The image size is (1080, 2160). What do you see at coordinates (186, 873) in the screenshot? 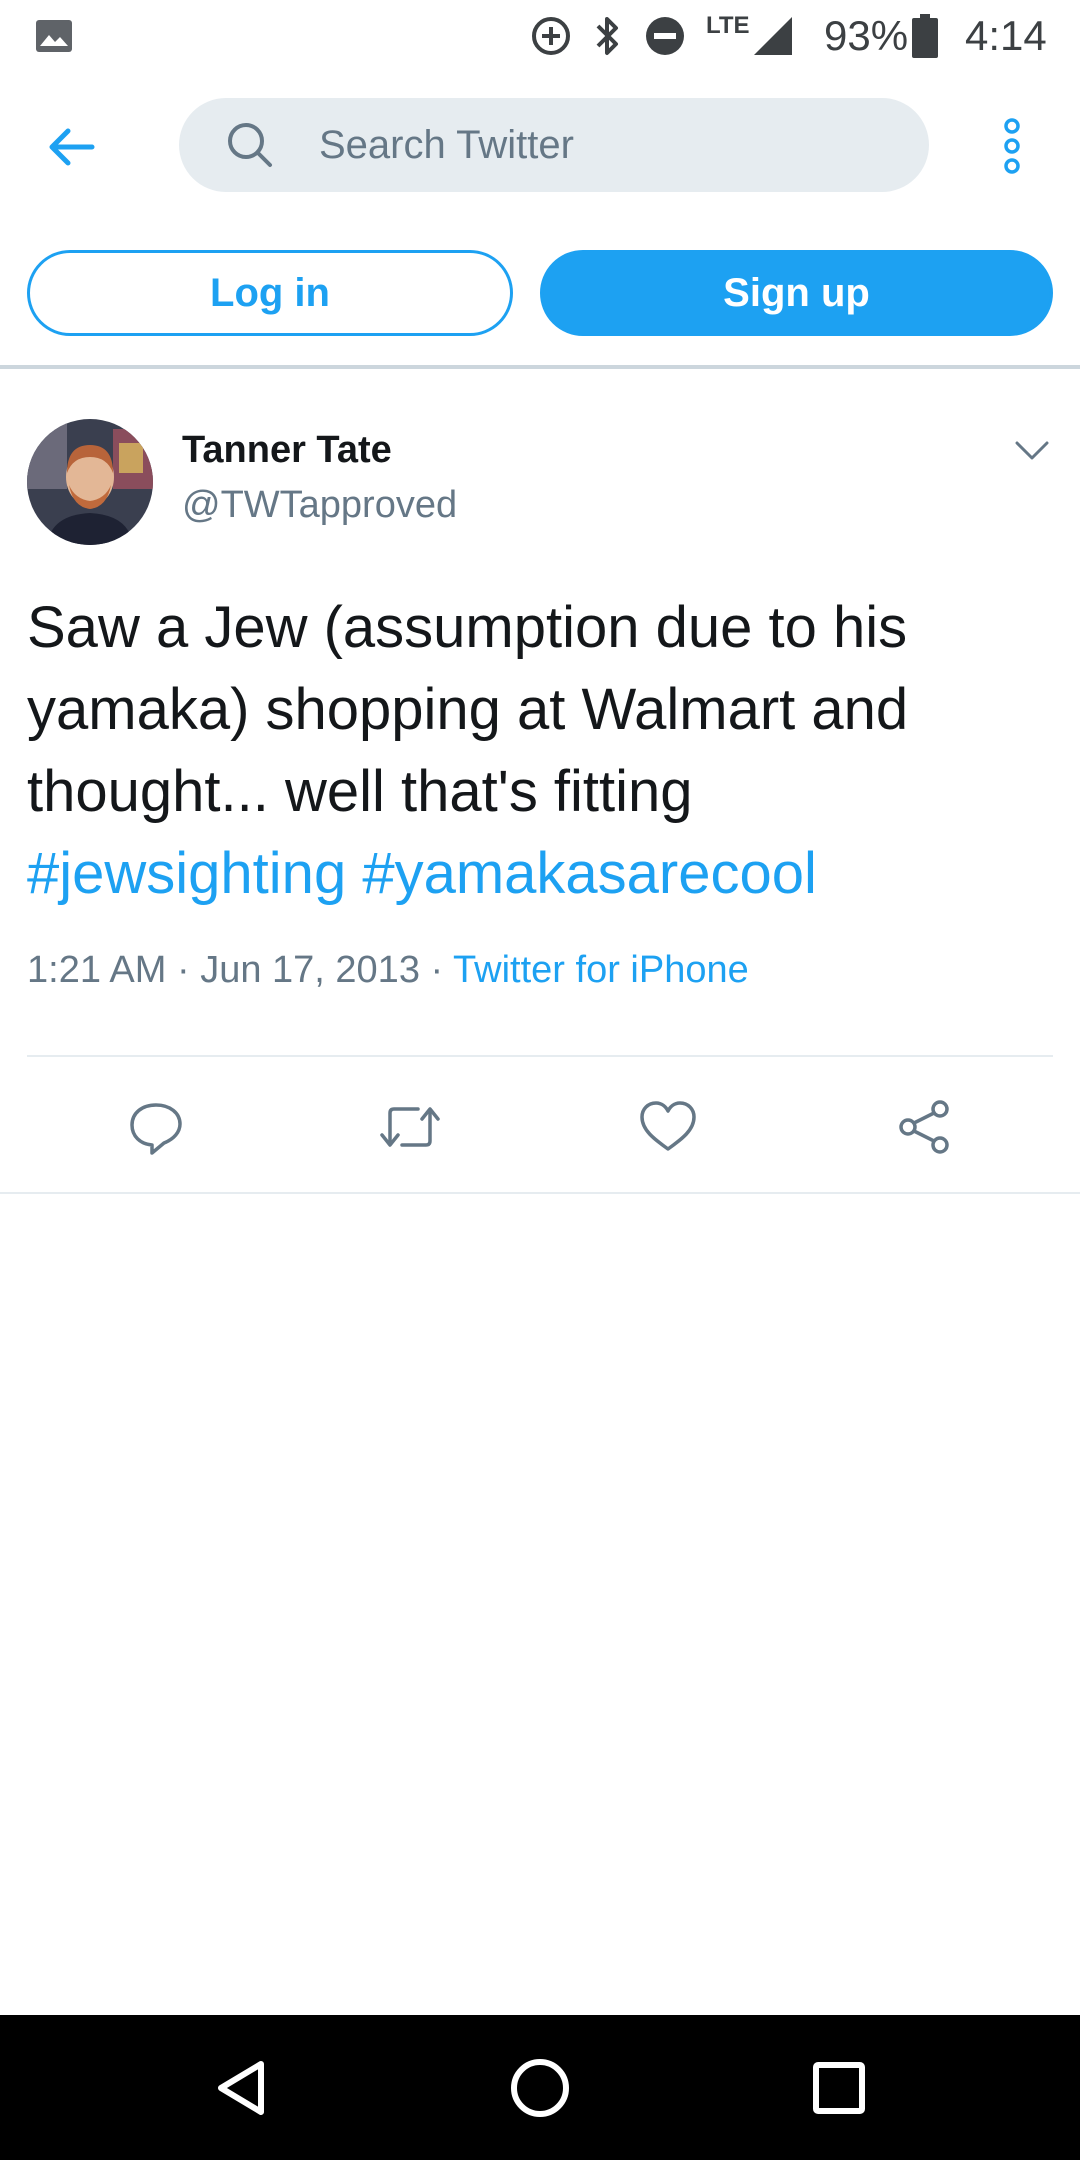
I see `hashtag-link: #jewsighting` at bounding box center [186, 873].